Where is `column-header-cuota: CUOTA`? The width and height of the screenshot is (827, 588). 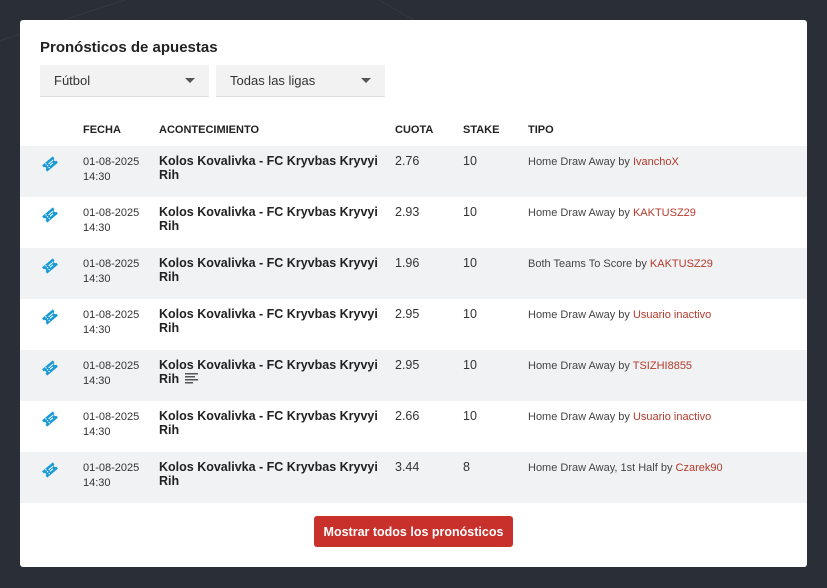 column-header-cuota: CUOTA is located at coordinates (414, 130).